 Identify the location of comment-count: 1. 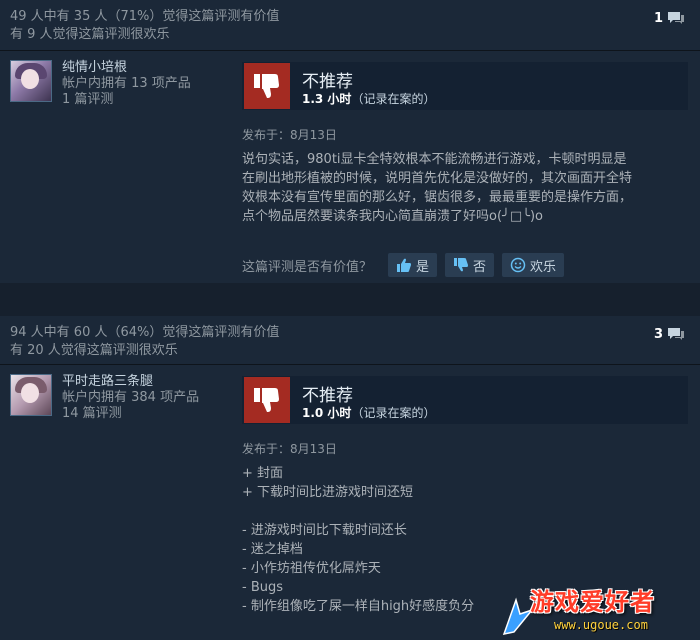
(658, 18).